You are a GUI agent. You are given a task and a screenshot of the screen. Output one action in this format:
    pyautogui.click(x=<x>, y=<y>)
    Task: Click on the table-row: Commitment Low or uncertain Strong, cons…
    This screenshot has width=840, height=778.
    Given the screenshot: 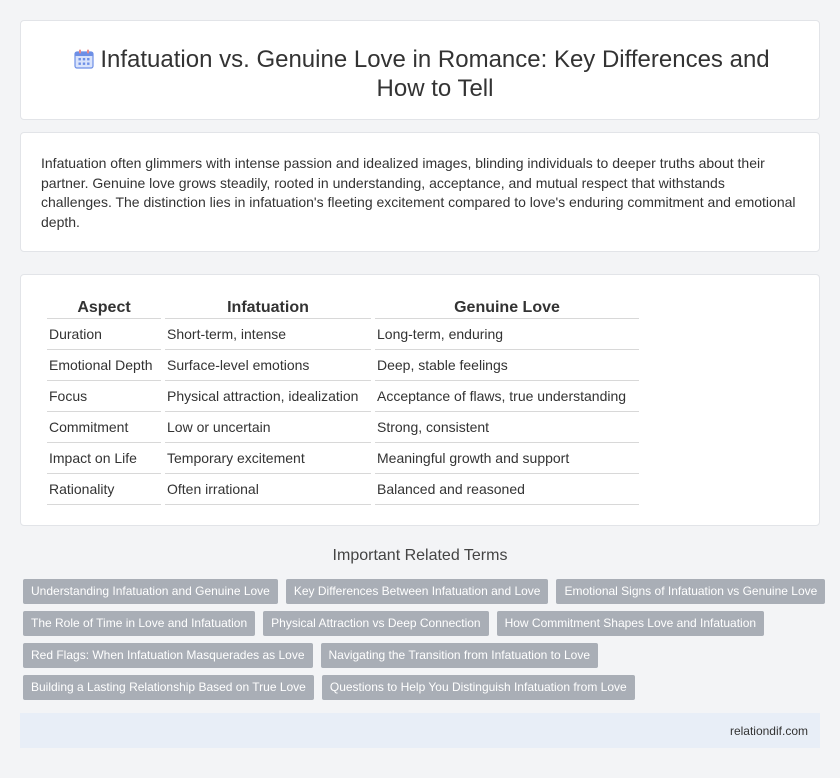 What is the action you would take?
    pyautogui.click(x=343, y=427)
    